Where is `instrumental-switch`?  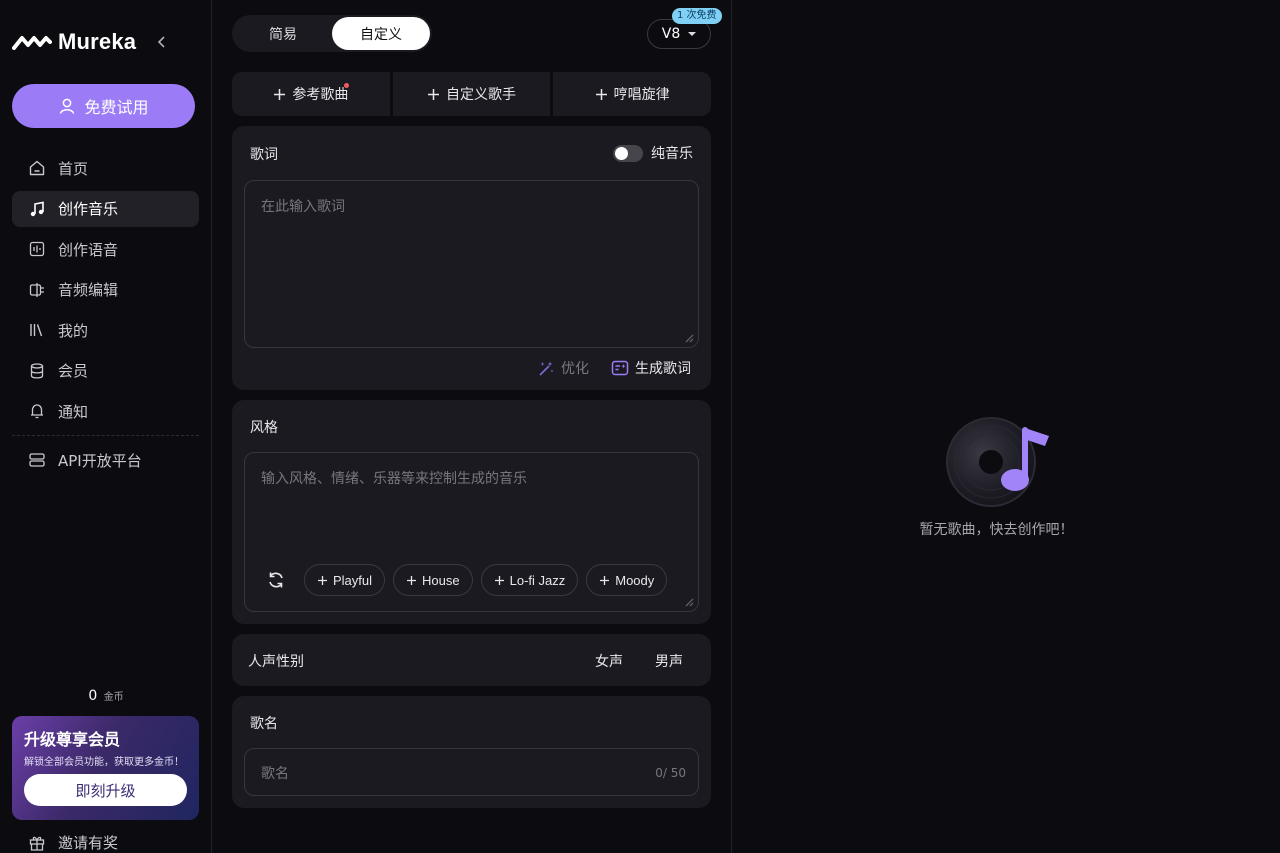 instrumental-switch is located at coordinates (628, 153).